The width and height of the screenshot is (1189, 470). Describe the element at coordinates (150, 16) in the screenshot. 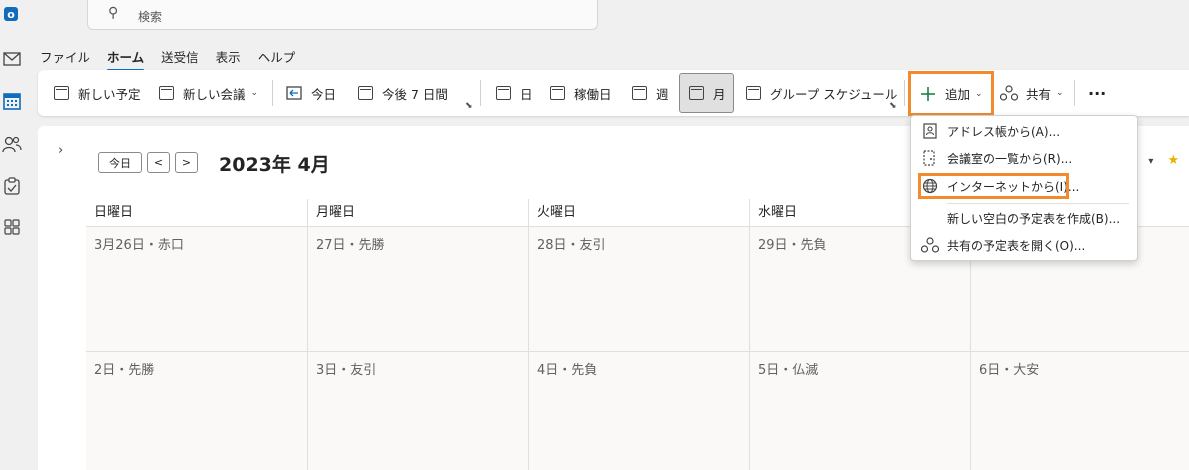

I see `search-input: 検索` at that location.